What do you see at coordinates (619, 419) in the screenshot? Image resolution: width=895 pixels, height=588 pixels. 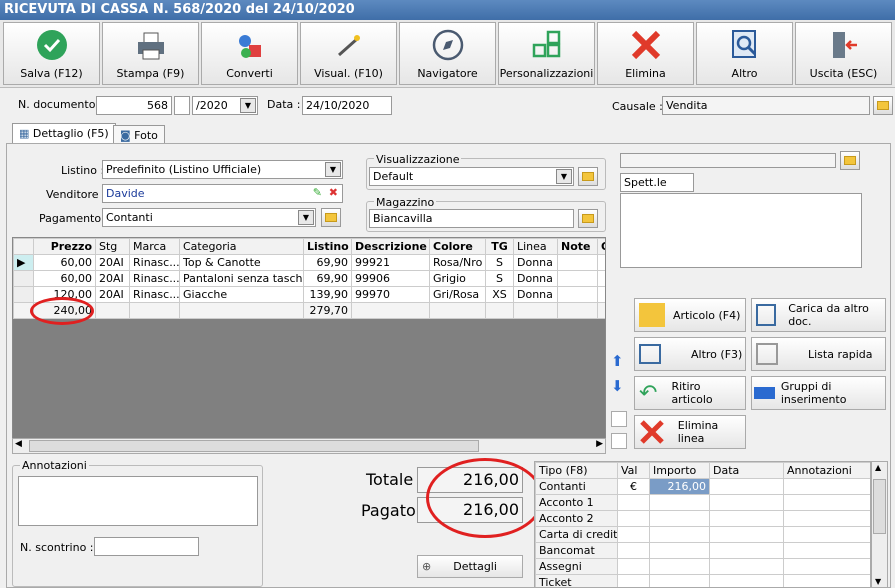 I see `settings-small-icon` at bounding box center [619, 419].